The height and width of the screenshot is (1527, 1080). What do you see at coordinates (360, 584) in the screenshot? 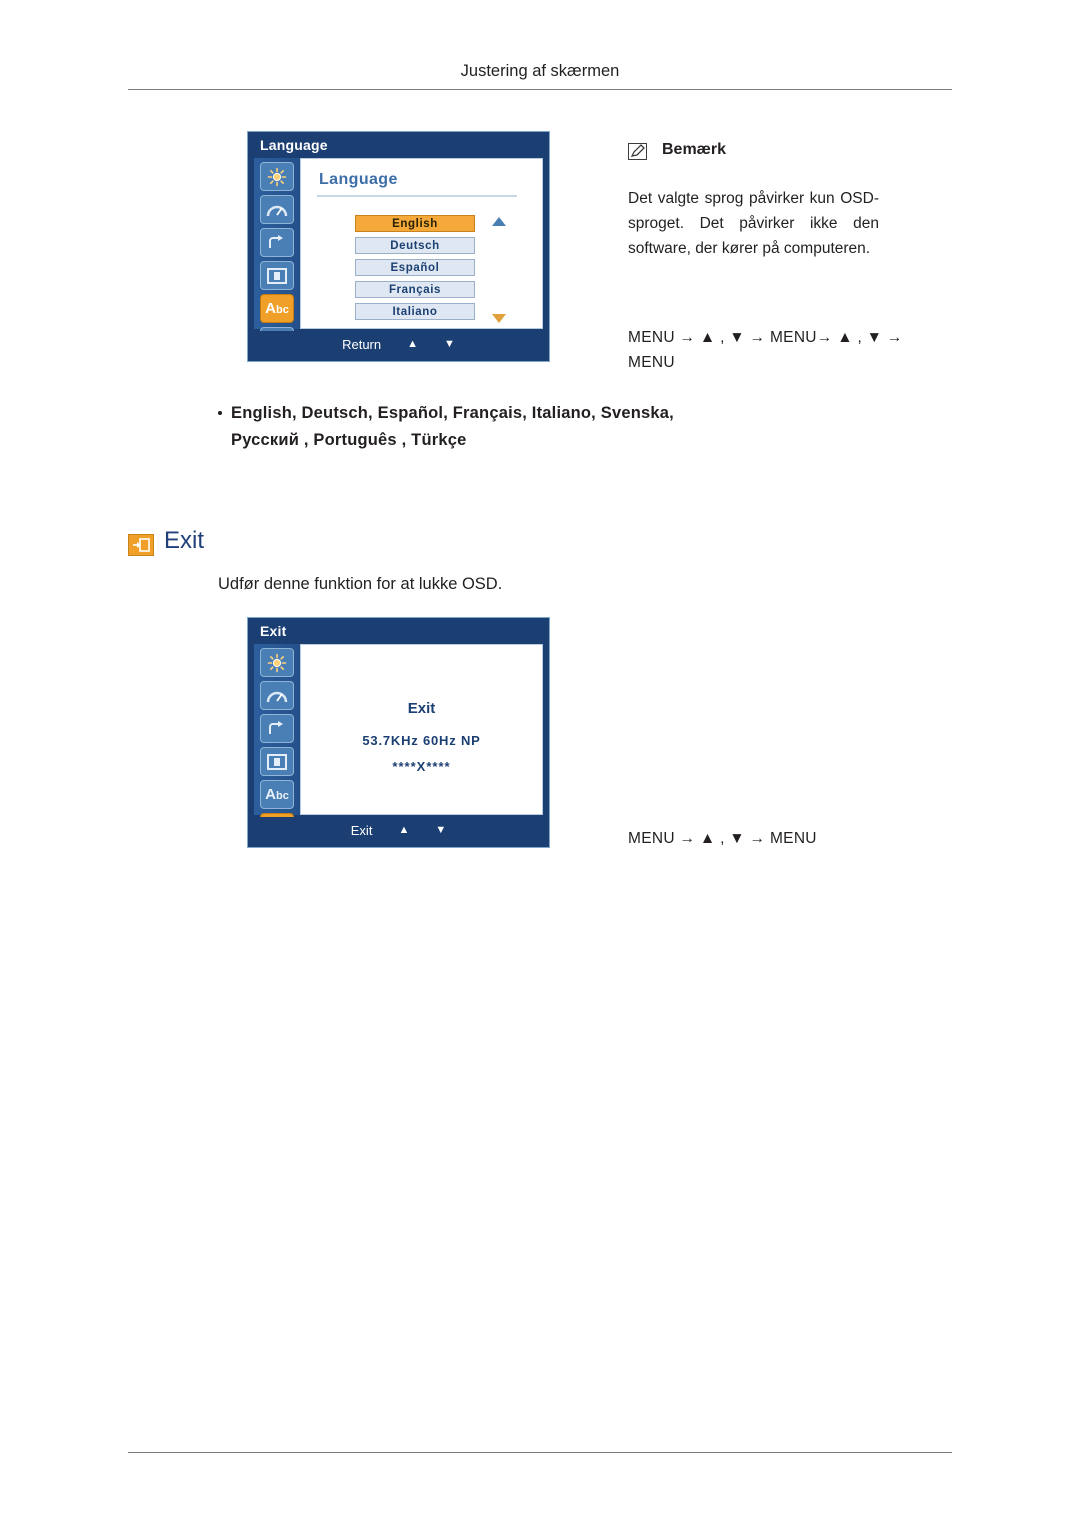
I see `exit-description: Udfør denne funktion for at lukke OSD.` at bounding box center [360, 584].